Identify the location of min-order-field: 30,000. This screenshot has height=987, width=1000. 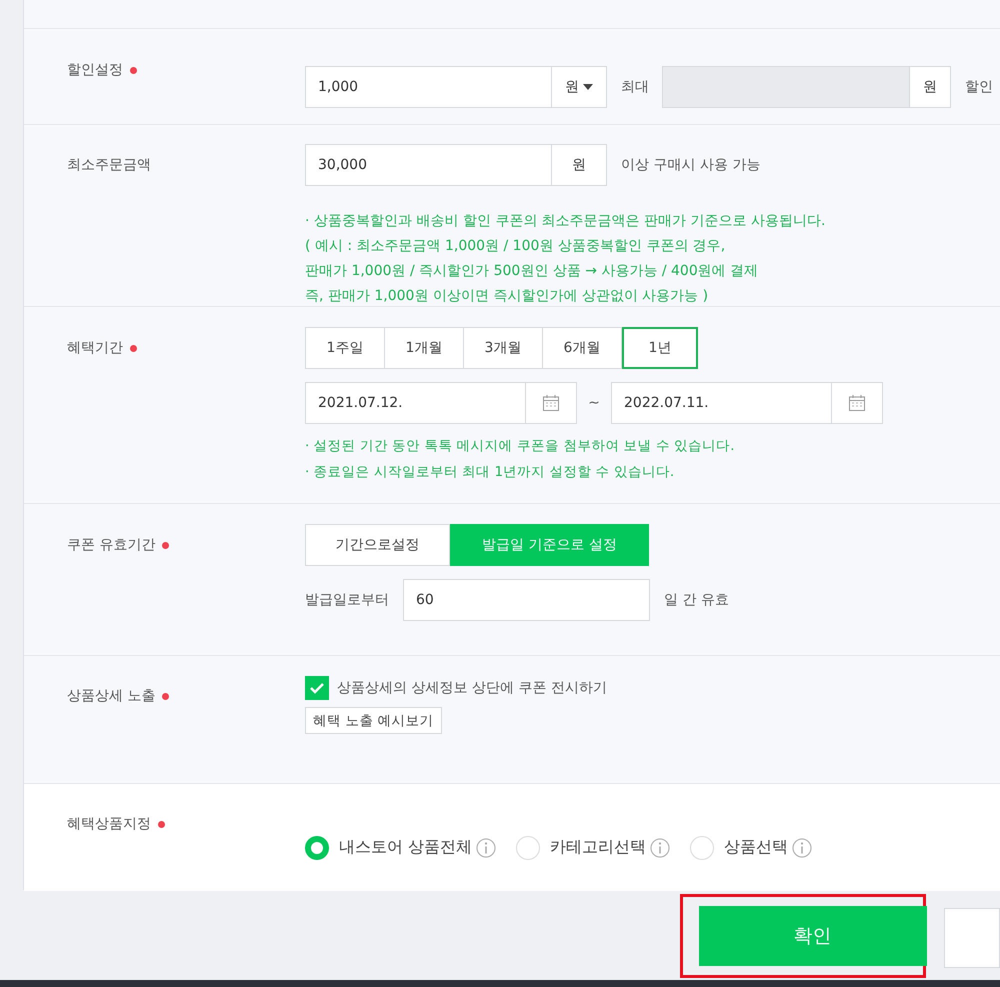
(428, 165).